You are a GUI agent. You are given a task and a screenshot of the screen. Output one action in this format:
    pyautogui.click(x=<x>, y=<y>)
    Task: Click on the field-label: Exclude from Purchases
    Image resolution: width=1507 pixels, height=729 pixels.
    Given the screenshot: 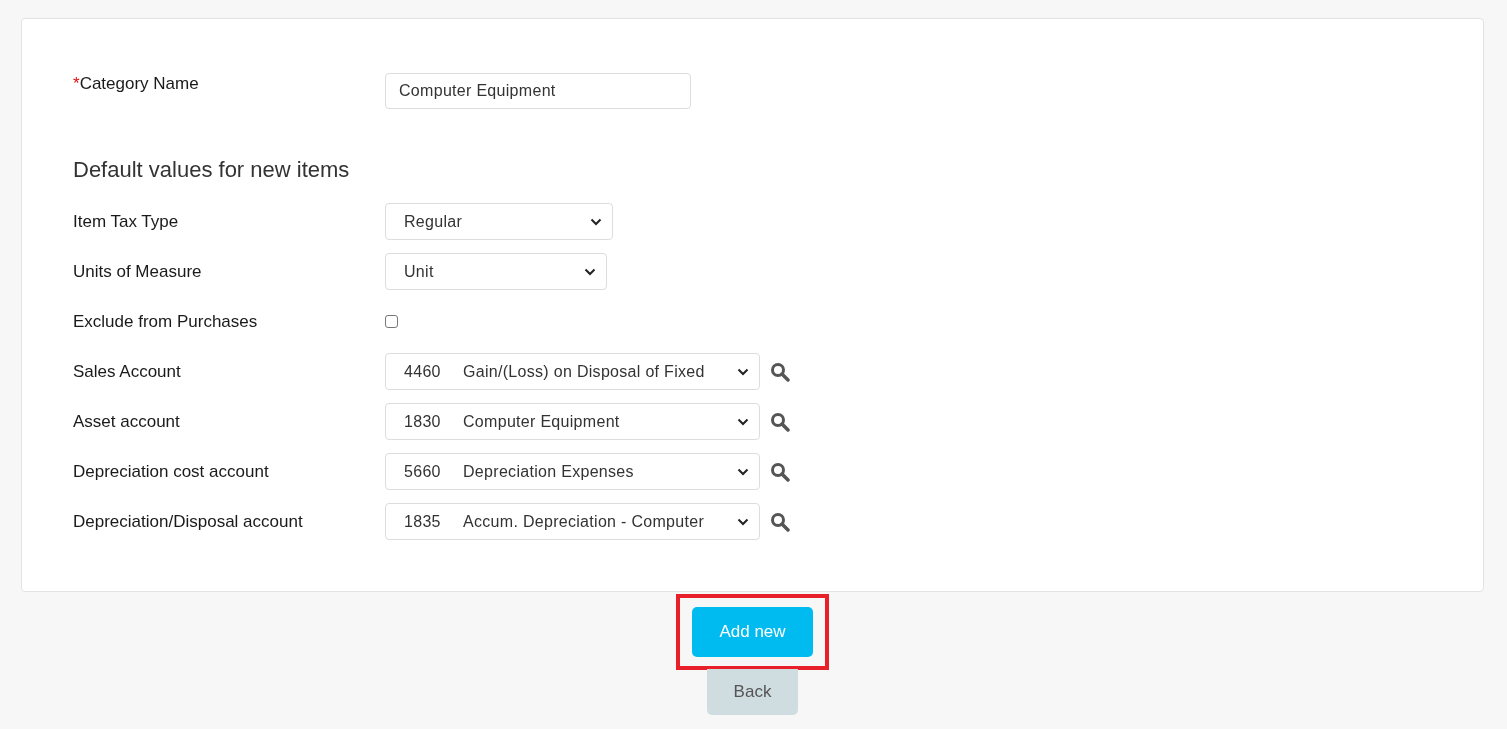 What is the action you would take?
    pyautogui.click(x=166, y=321)
    